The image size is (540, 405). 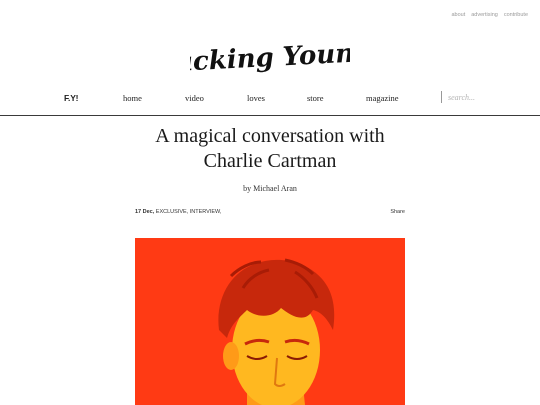 I want to click on logo-text: Fucking Young!, so click(x=270, y=58).